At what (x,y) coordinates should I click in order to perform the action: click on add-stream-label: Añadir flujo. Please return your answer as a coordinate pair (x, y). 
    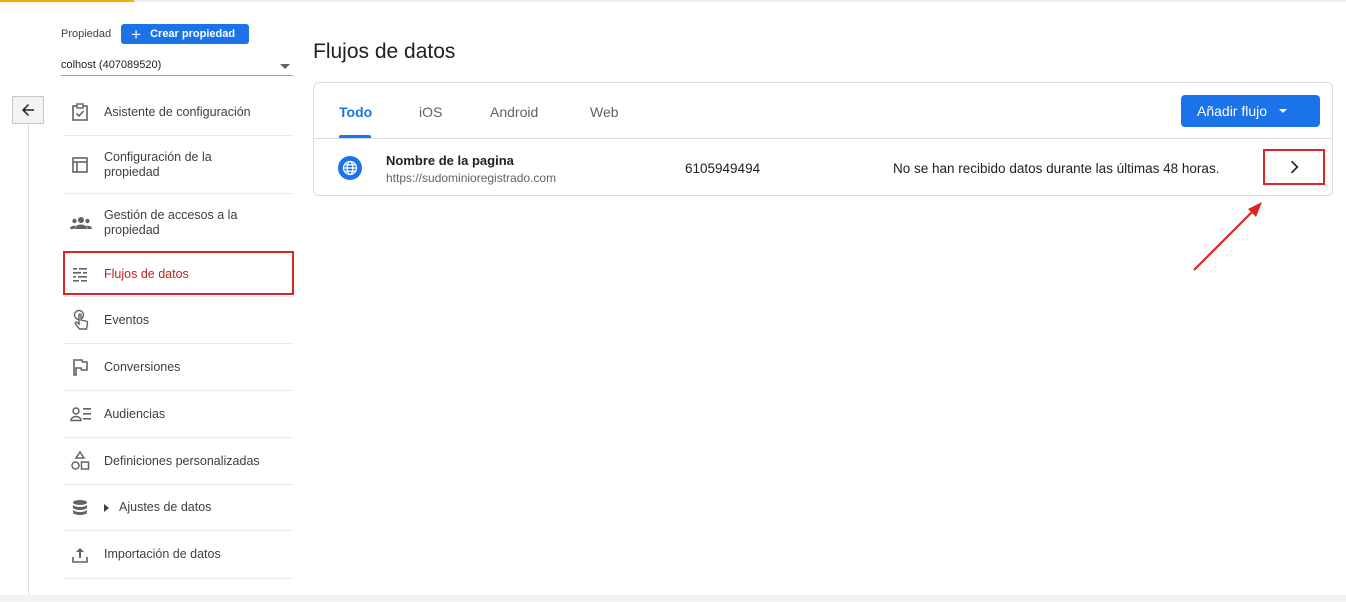
    Looking at the image, I should click on (1232, 111).